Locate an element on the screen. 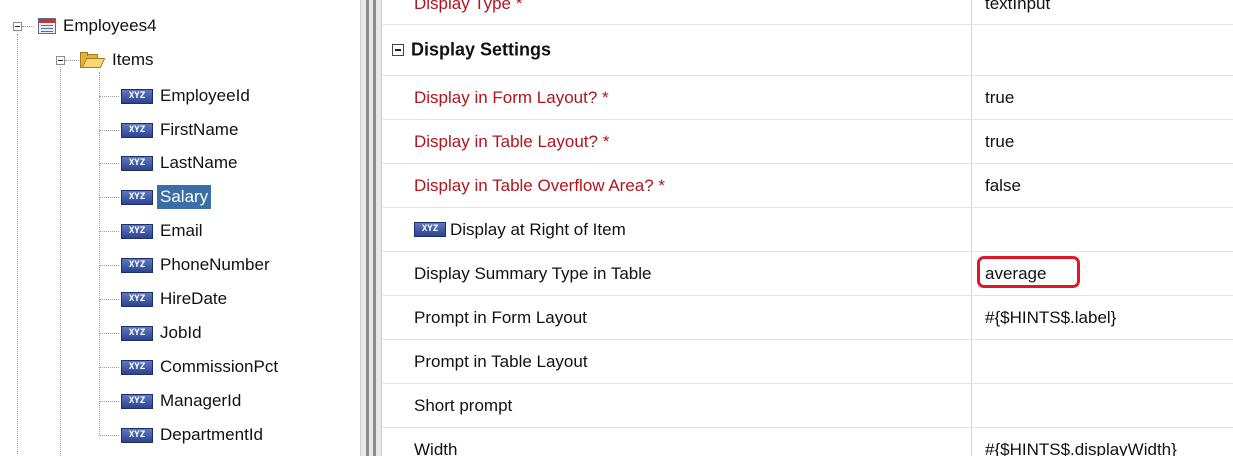  tree-item-lastname: XYZ LastName is located at coordinates (180, 163).